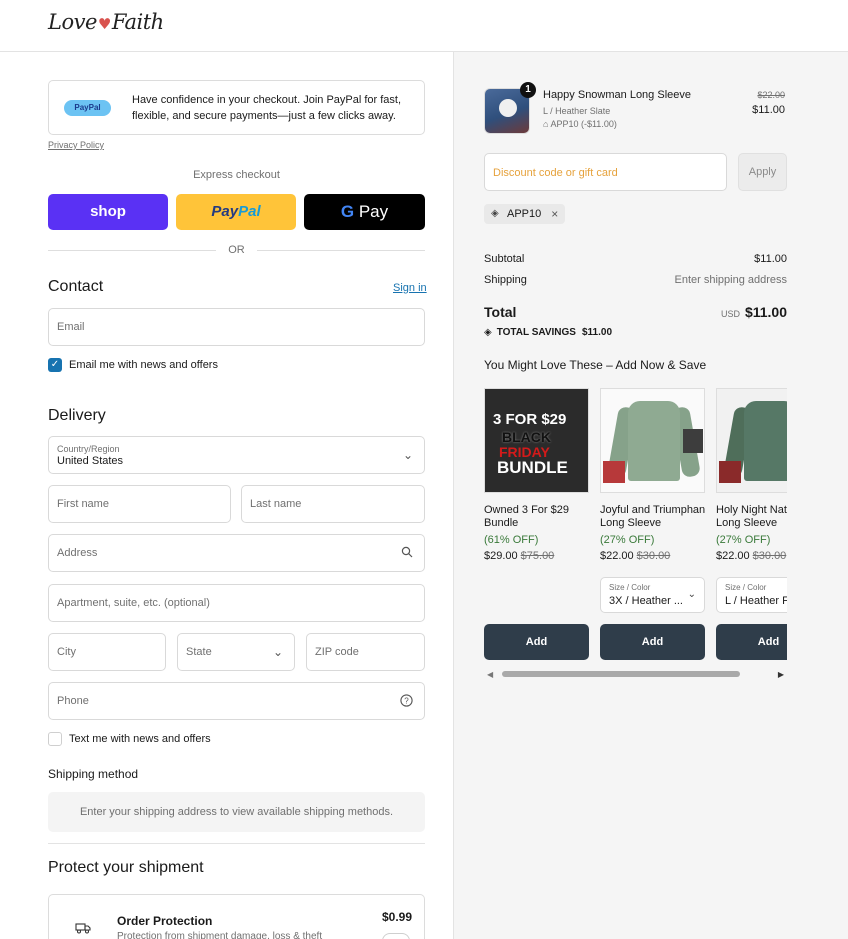 The height and width of the screenshot is (939, 848). What do you see at coordinates (236, 603) in the screenshot?
I see `apartment-field: Apartment, suite, etc. (optional)` at bounding box center [236, 603].